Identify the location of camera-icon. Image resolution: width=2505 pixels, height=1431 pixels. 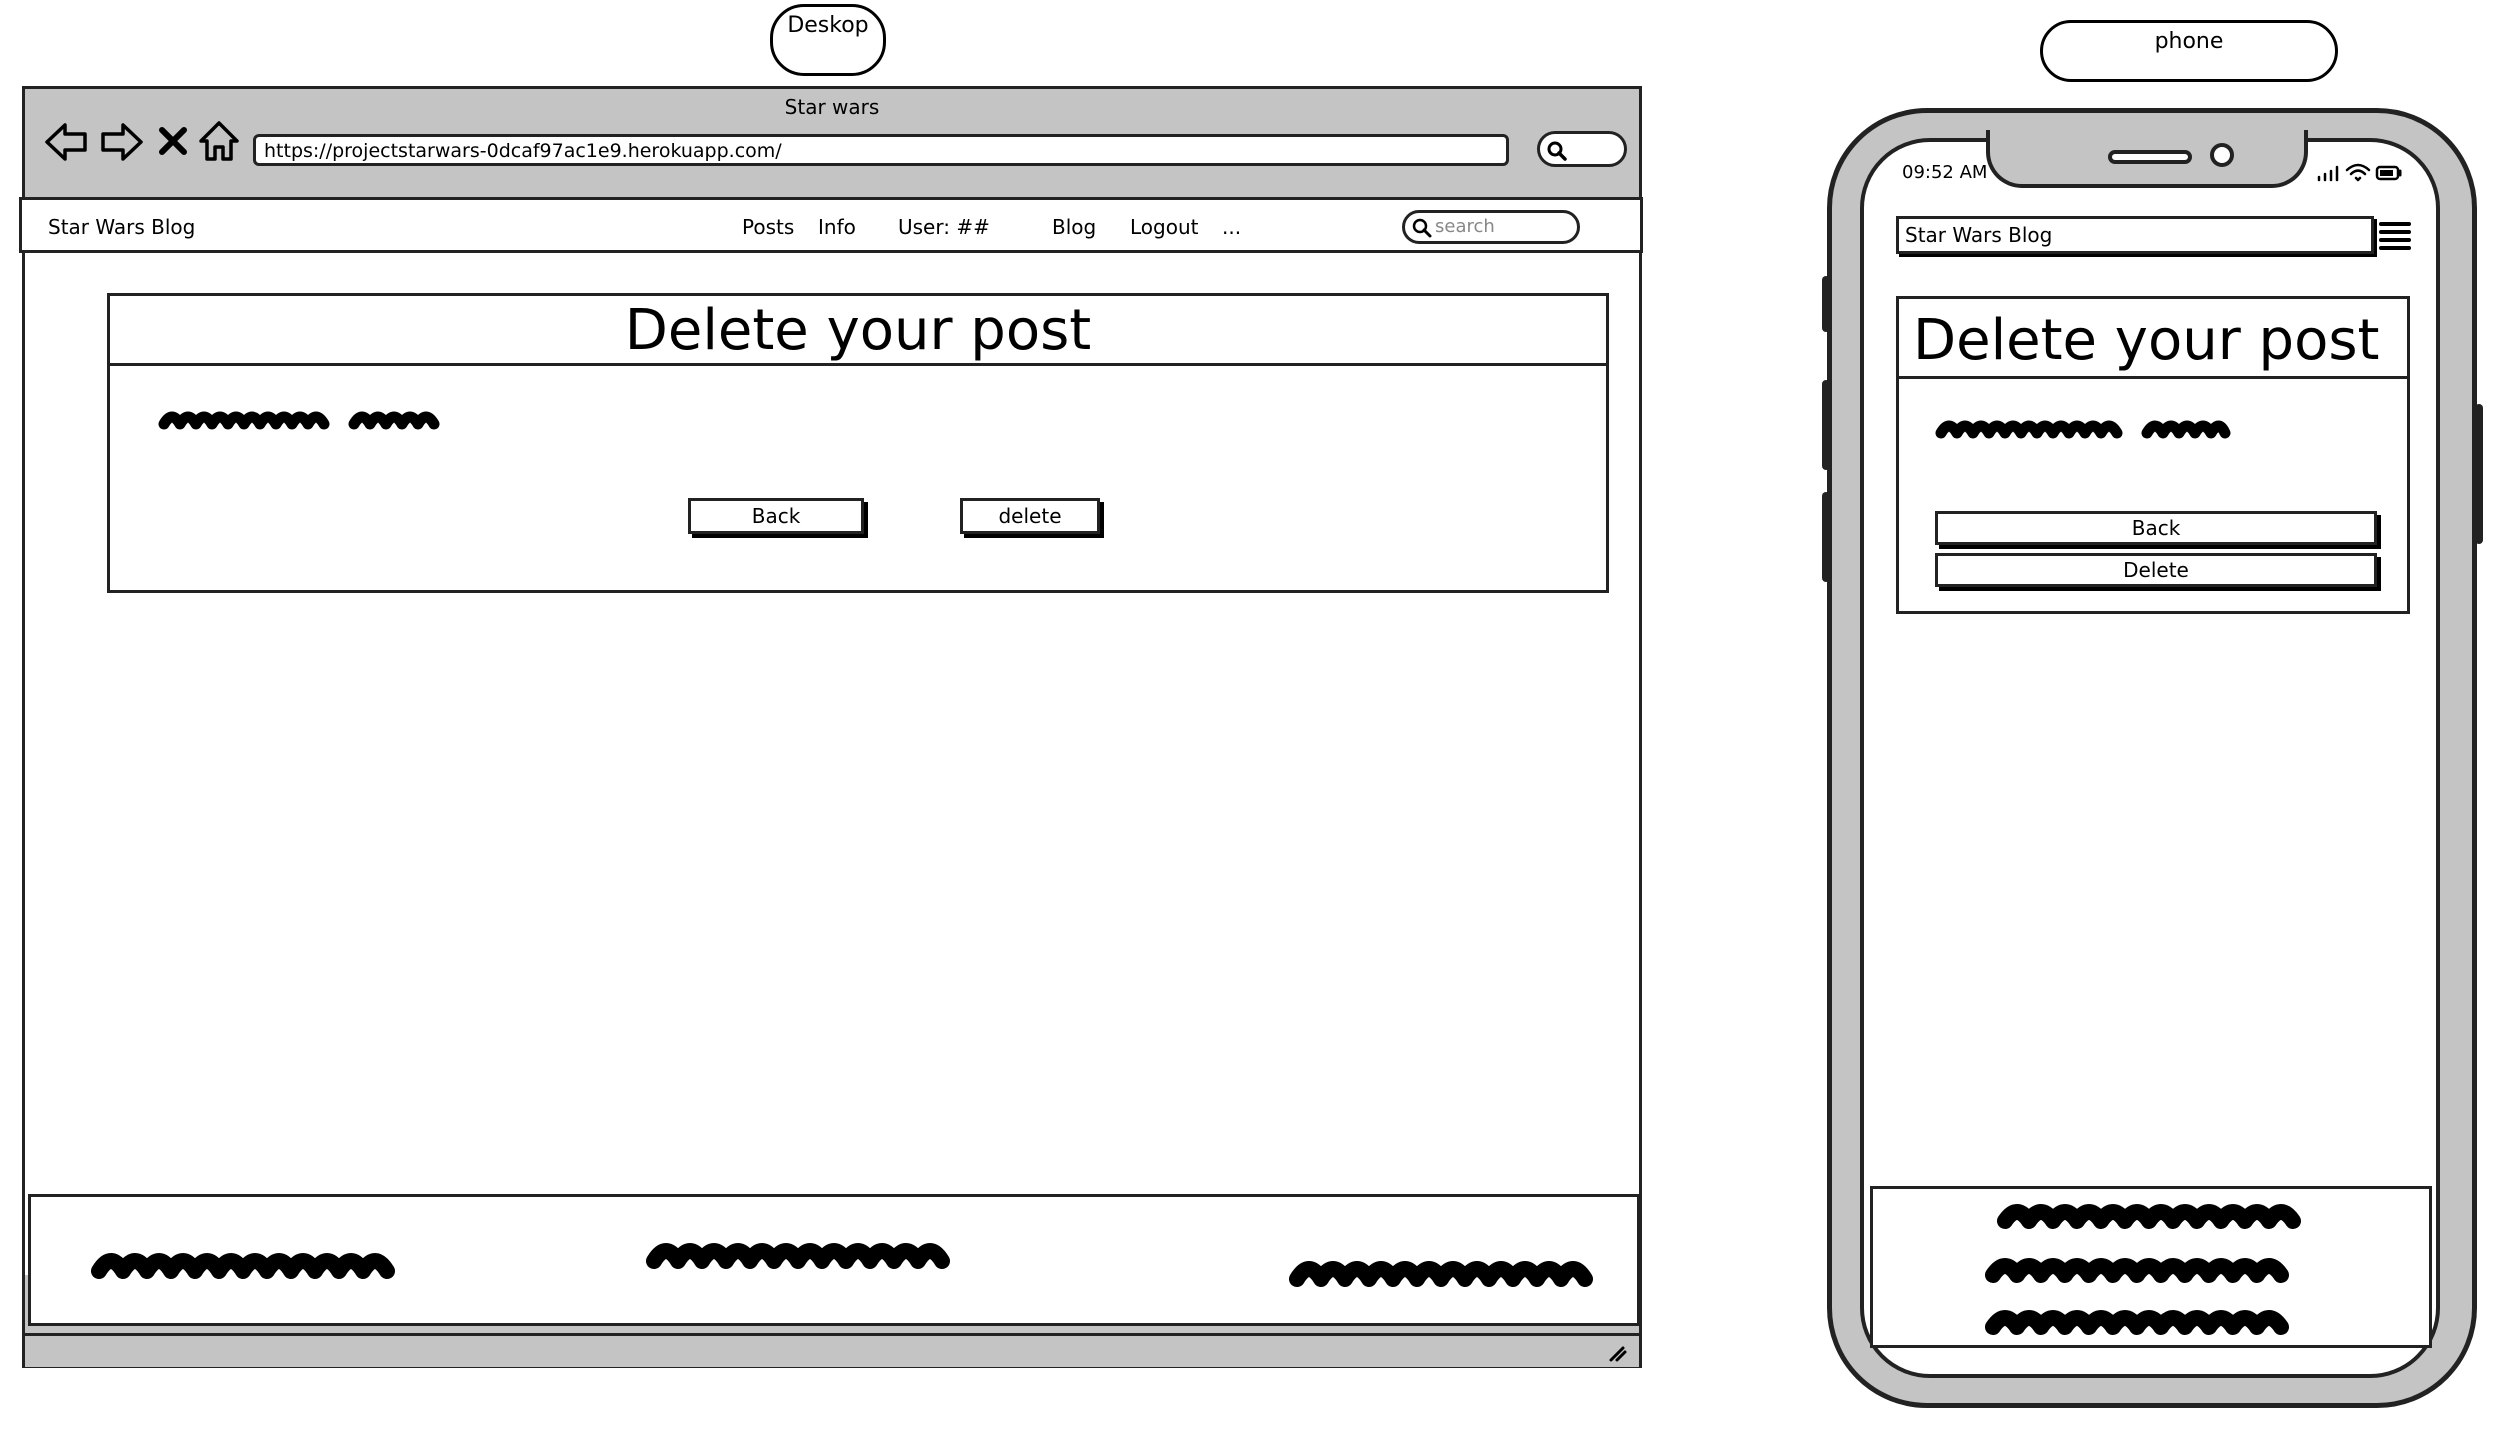
(2222, 155).